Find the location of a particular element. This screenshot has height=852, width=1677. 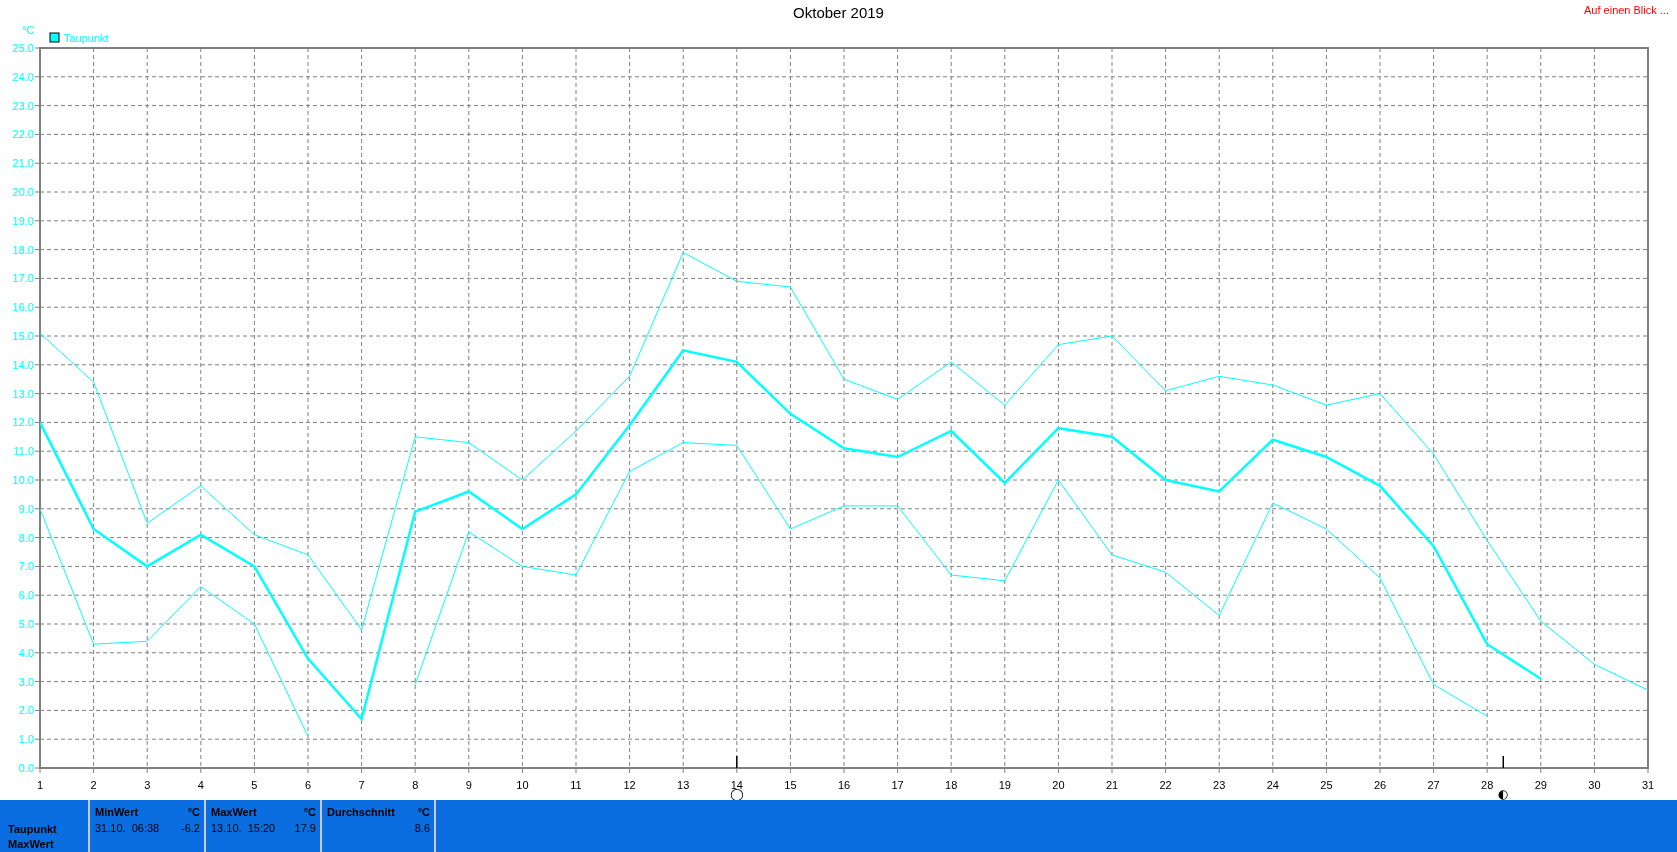

row-label: MaxWert is located at coordinates (31, 844).